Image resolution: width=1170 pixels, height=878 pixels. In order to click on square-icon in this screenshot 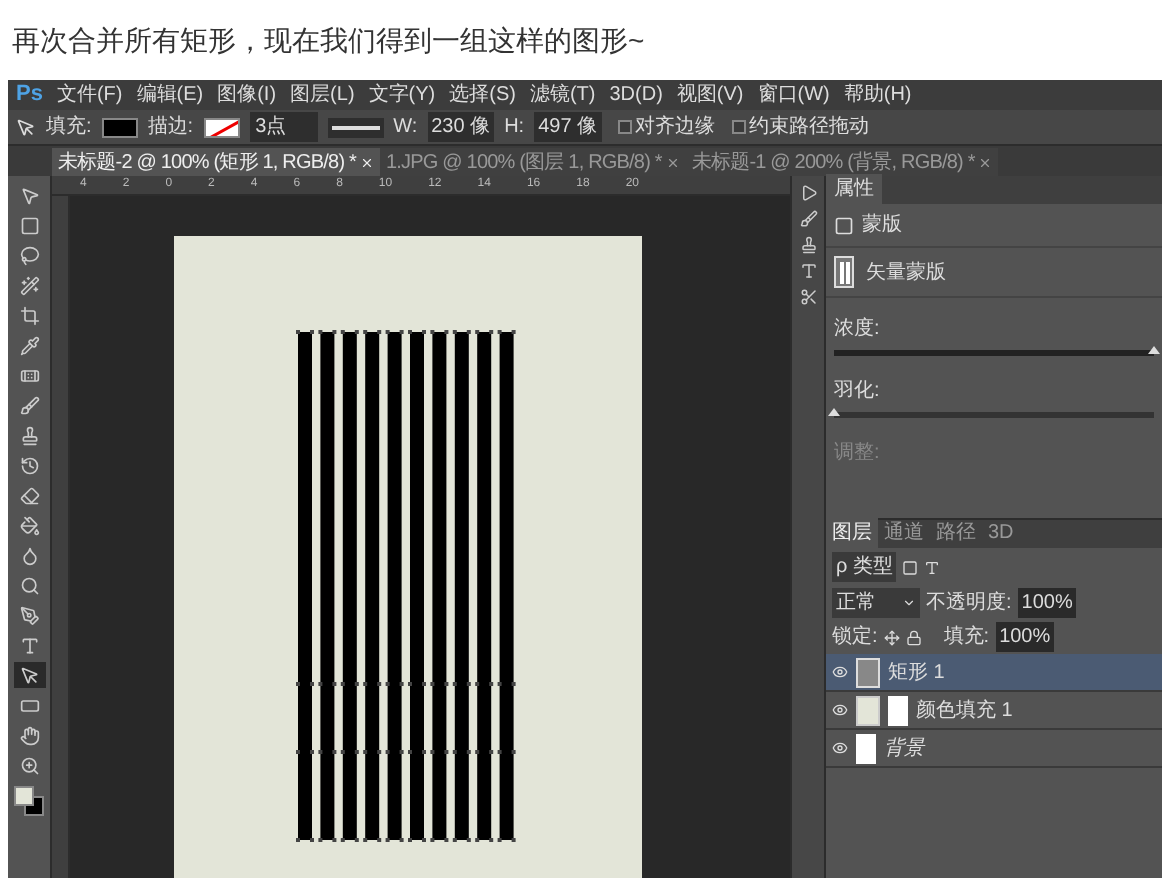, I will do `click(29, 225)`.